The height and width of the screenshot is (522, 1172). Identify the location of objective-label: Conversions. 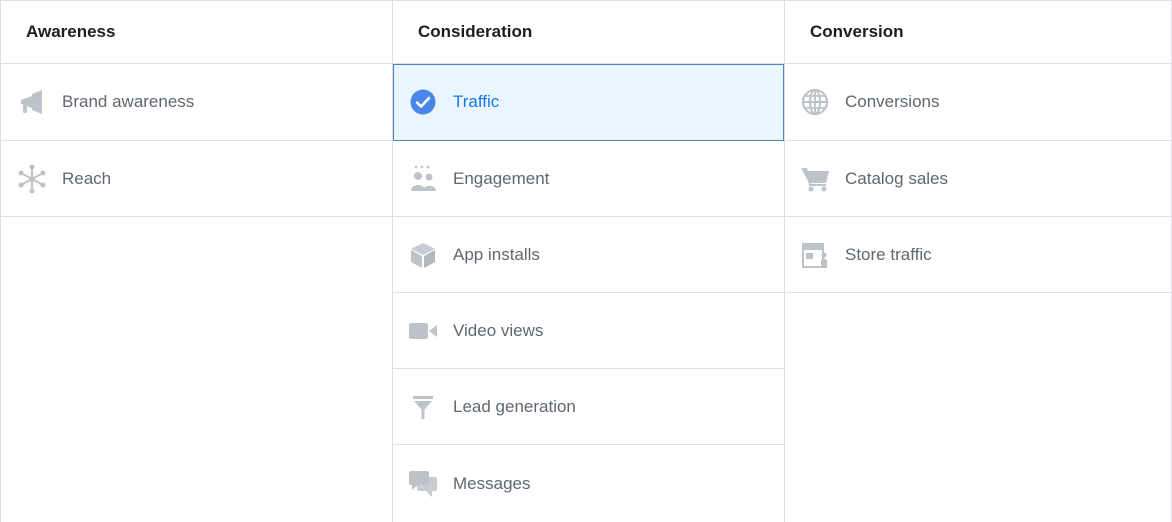
(892, 101).